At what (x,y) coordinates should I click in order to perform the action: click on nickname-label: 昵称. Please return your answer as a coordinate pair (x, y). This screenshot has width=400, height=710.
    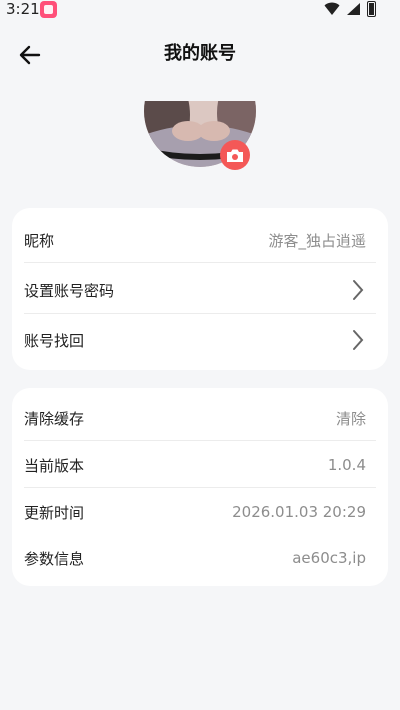
    Looking at the image, I should click on (39, 240).